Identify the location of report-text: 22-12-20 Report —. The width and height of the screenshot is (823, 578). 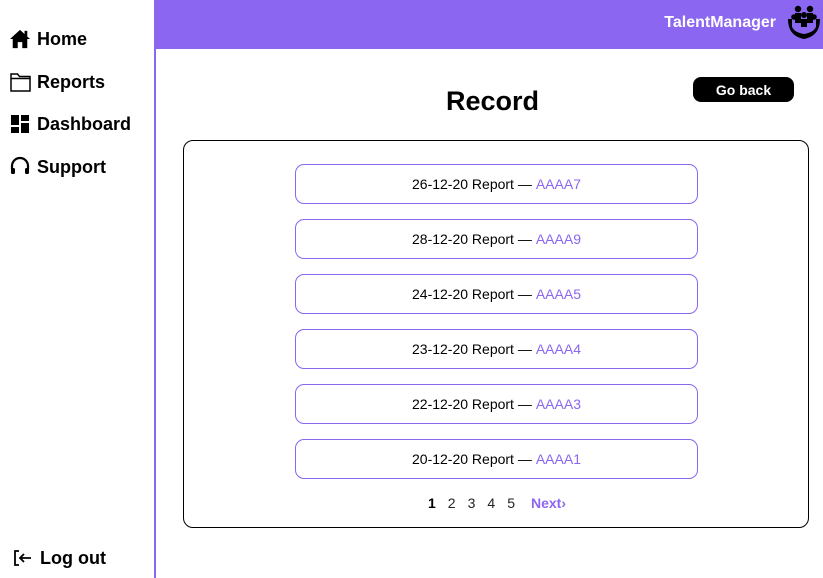
(472, 404).